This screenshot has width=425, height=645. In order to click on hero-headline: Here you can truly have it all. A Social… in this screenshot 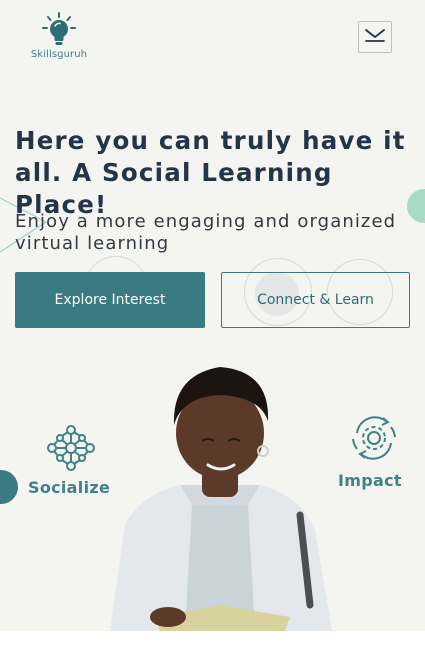, I will do `click(210, 172)`.